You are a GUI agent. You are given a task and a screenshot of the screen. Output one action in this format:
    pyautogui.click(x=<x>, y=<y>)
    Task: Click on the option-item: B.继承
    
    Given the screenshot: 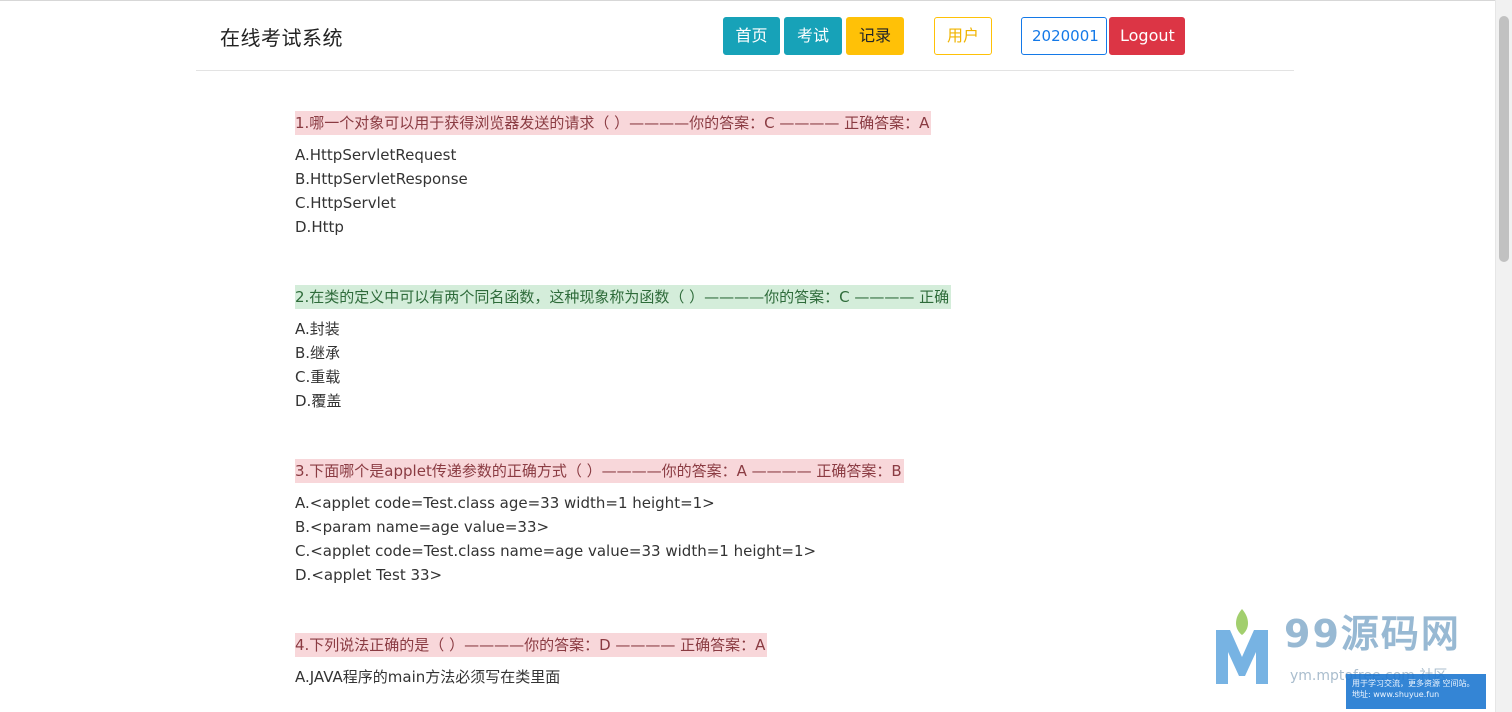 What is the action you would take?
    pyautogui.click(x=318, y=353)
    